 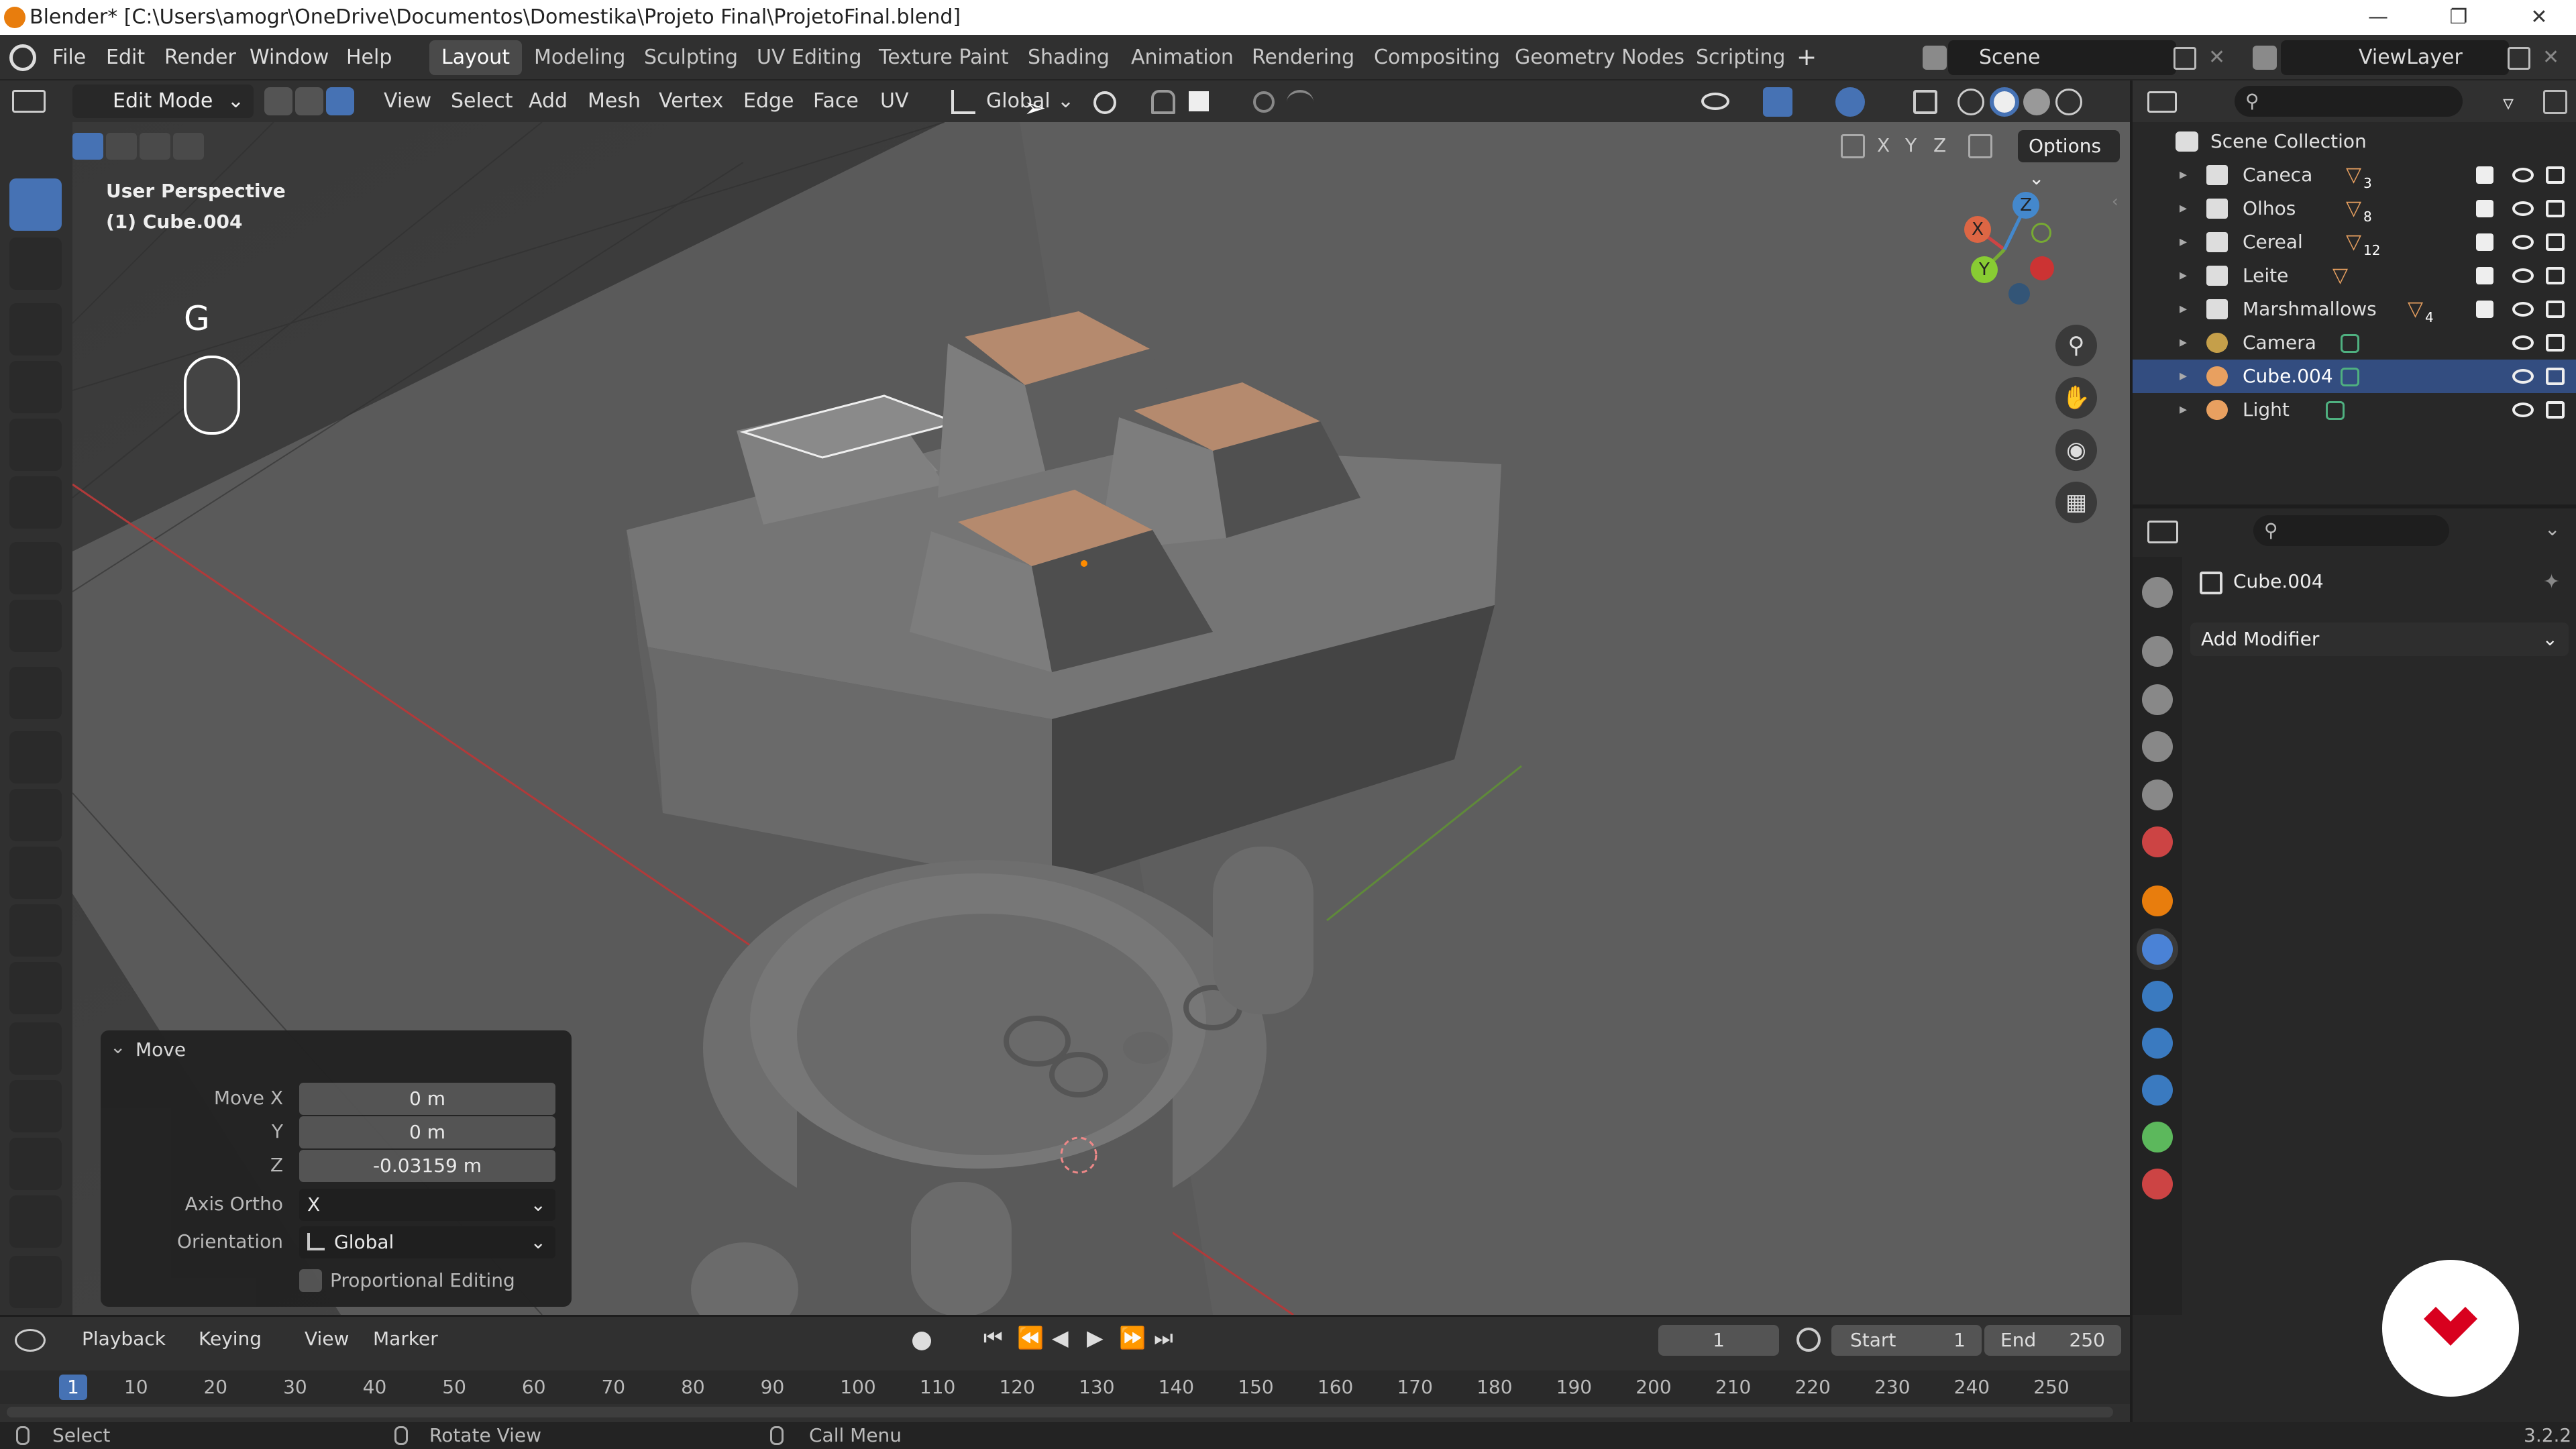 I want to click on material-shading-icon, so click(x=2036, y=102).